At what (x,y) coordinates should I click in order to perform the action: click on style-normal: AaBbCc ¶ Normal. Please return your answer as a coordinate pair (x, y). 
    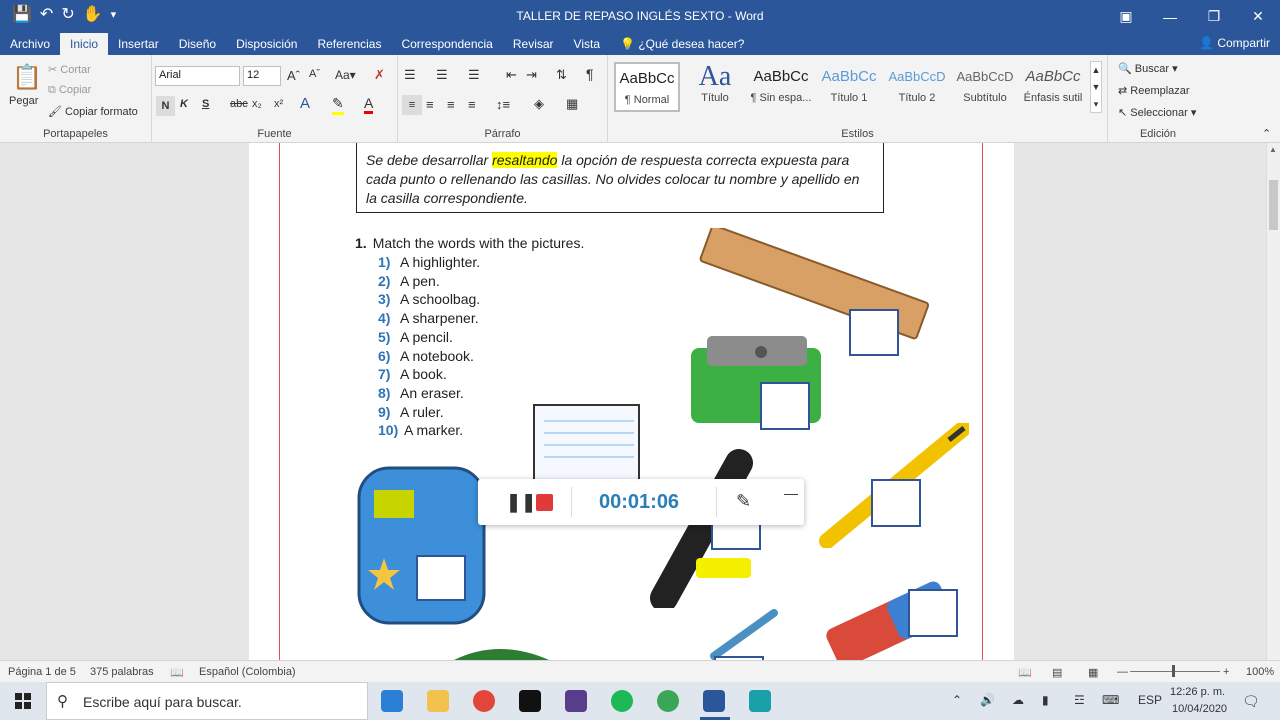
    Looking at the image, I should click on (647, 87).